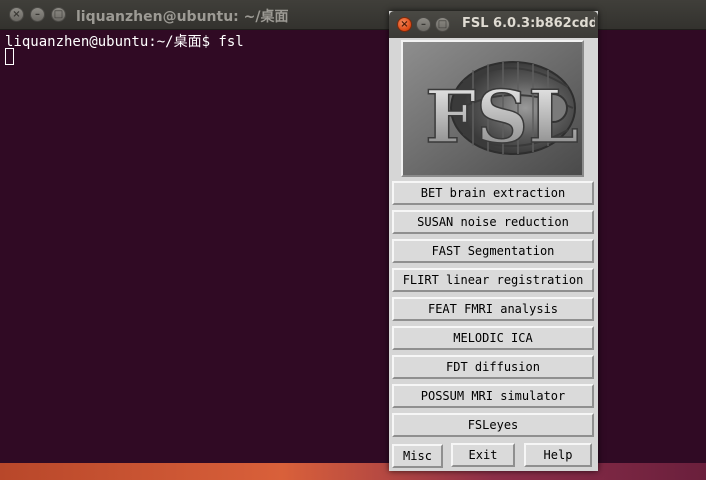  What do you see at coordinates (493, 193) in the screenshot?
I see `bet-button: BET brain extraction` at bounding box center [493, 193].